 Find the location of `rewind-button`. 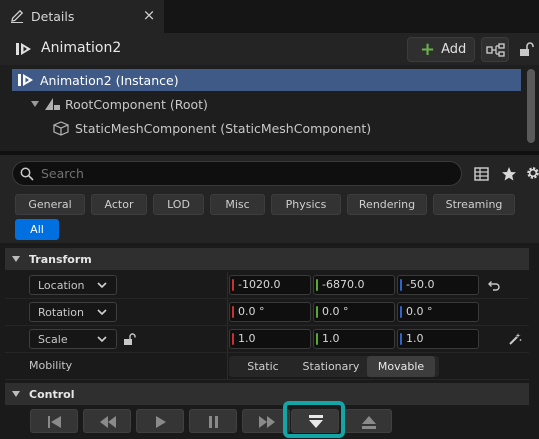

rewind-button is located at coordinates (107, 421).